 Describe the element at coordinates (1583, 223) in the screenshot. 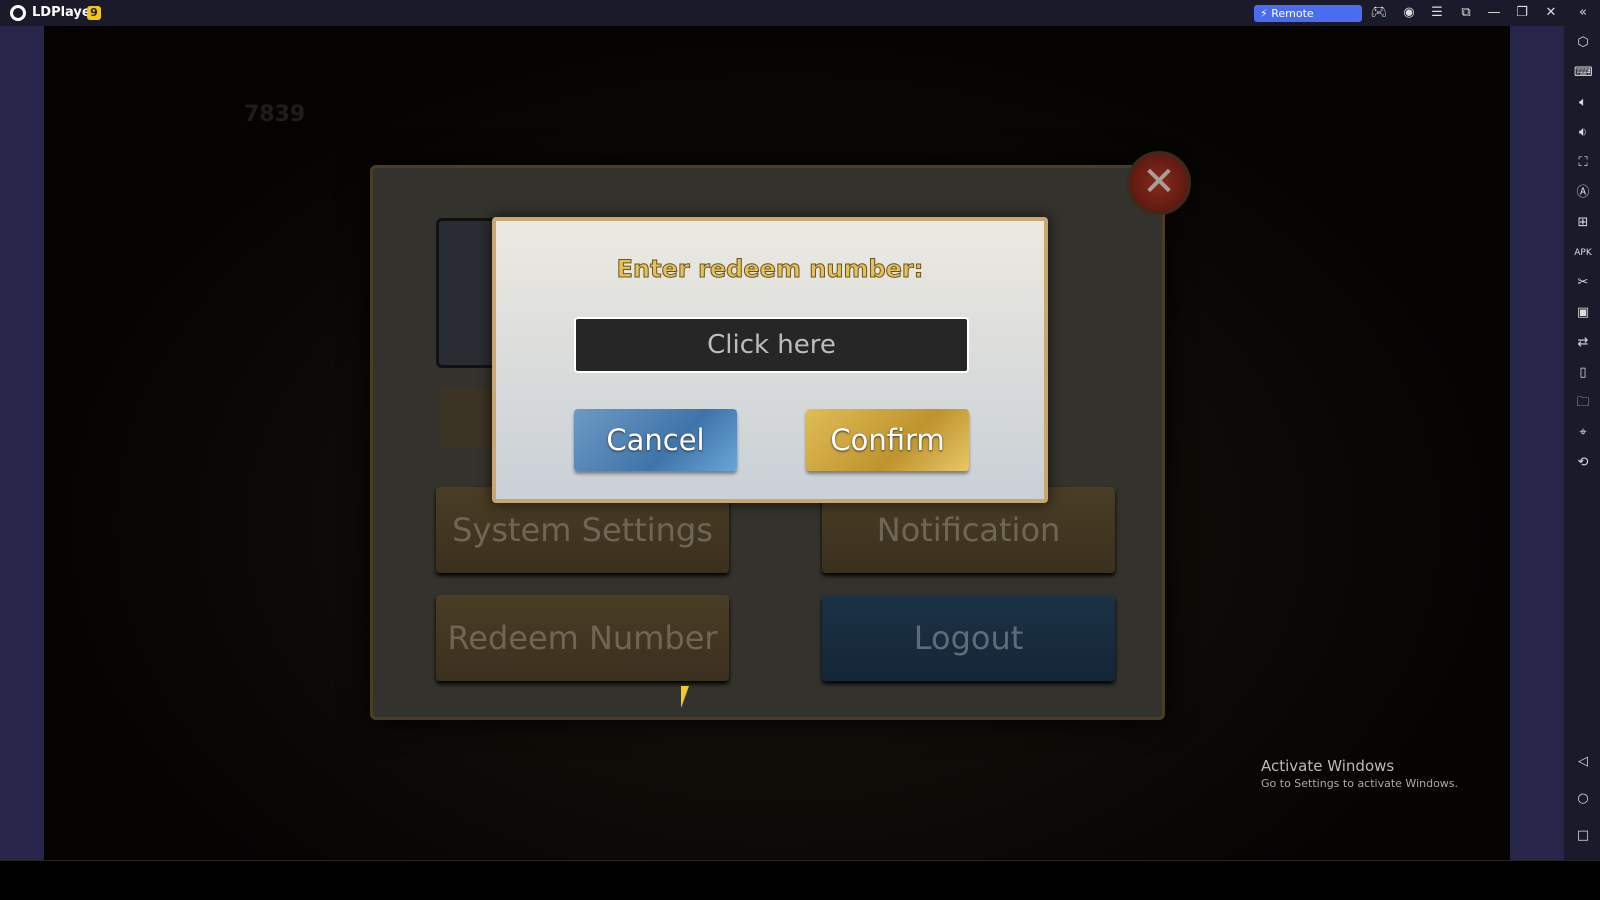

I see `add-window-icon: ⊞` at that location.